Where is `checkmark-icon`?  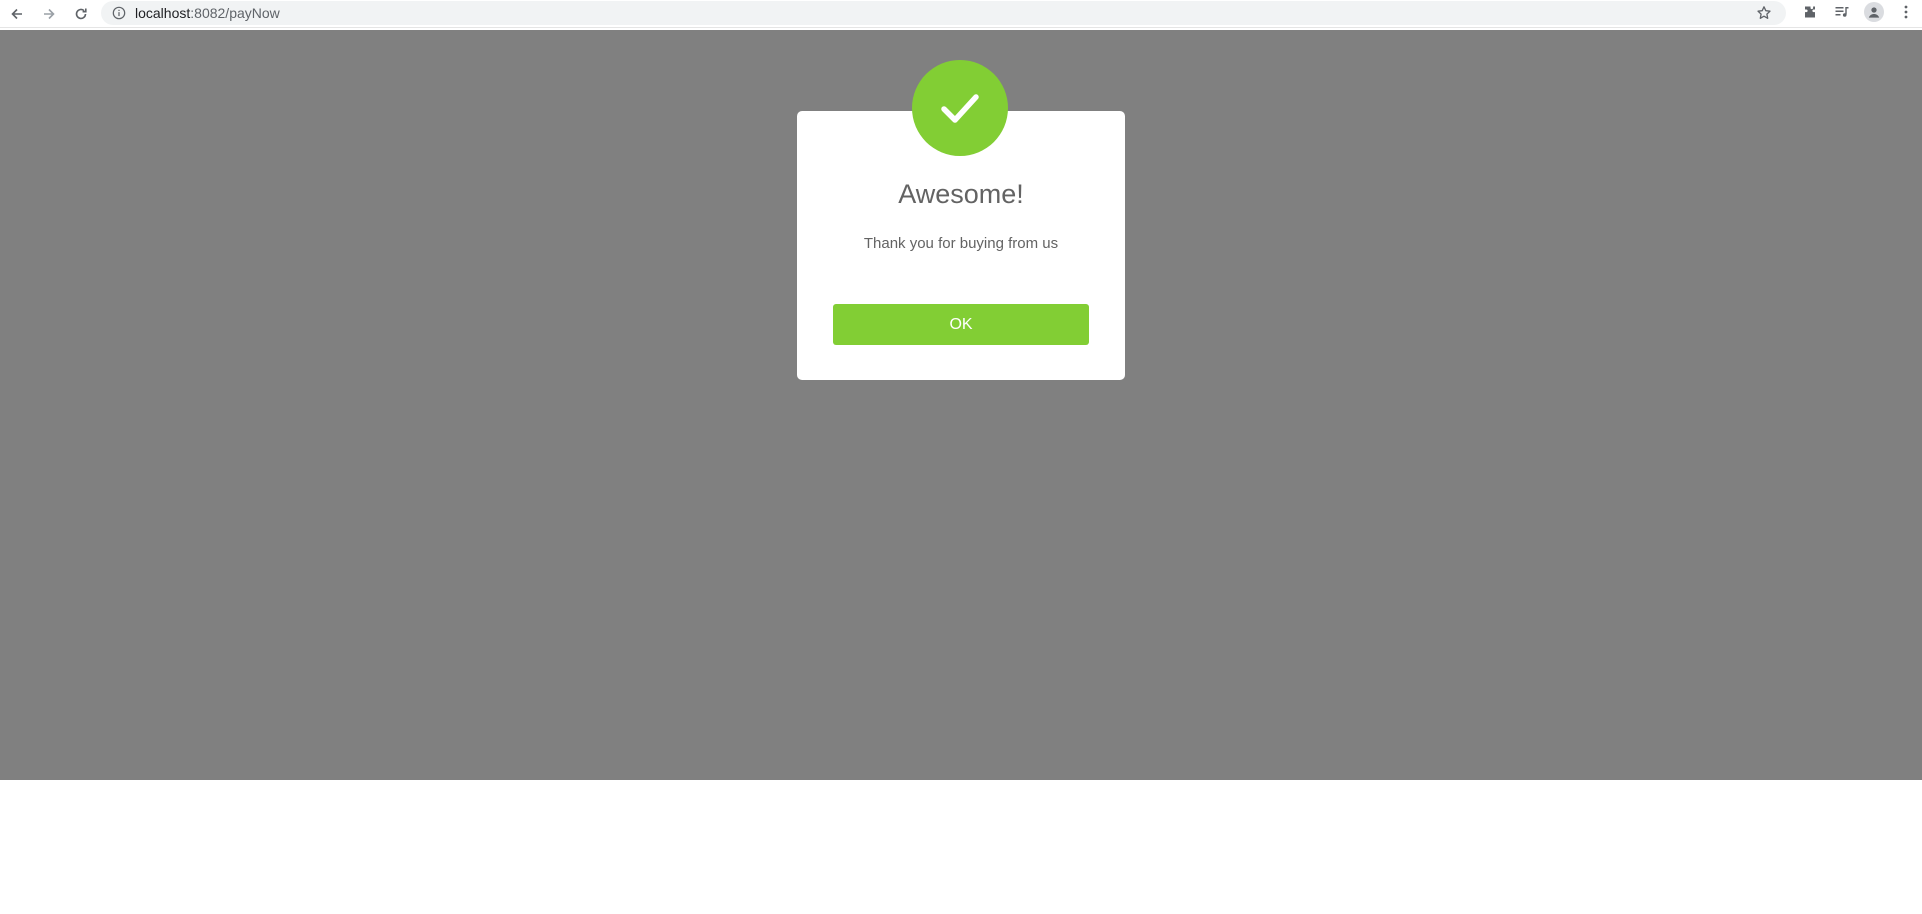 checkmark-icon is located at coordinates (960, 108).